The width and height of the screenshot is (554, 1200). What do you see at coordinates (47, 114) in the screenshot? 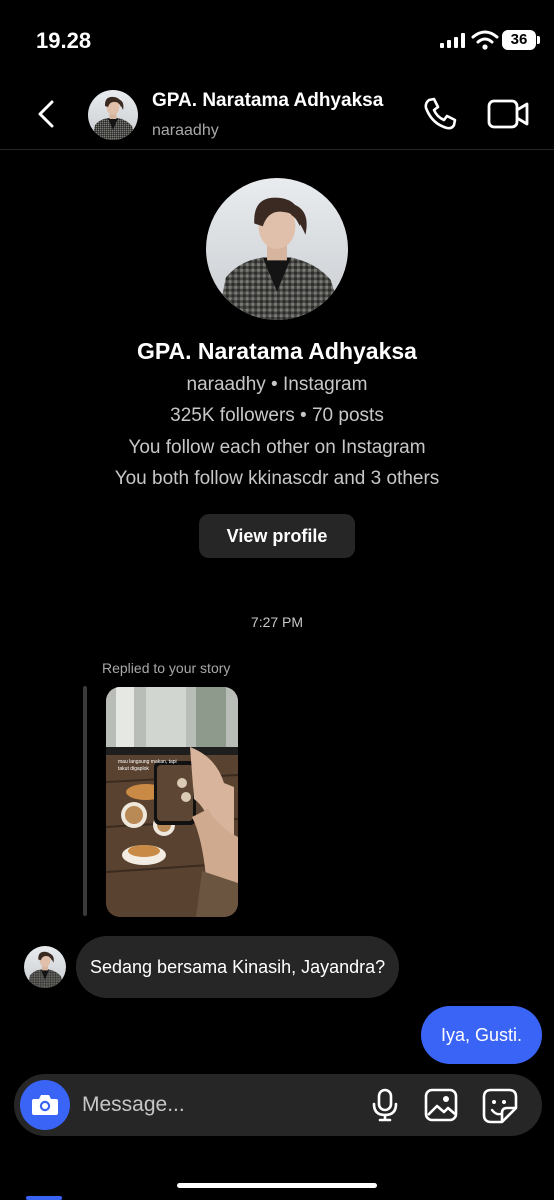
I see `chevron-left-icon` at bounding box center [47, 114].